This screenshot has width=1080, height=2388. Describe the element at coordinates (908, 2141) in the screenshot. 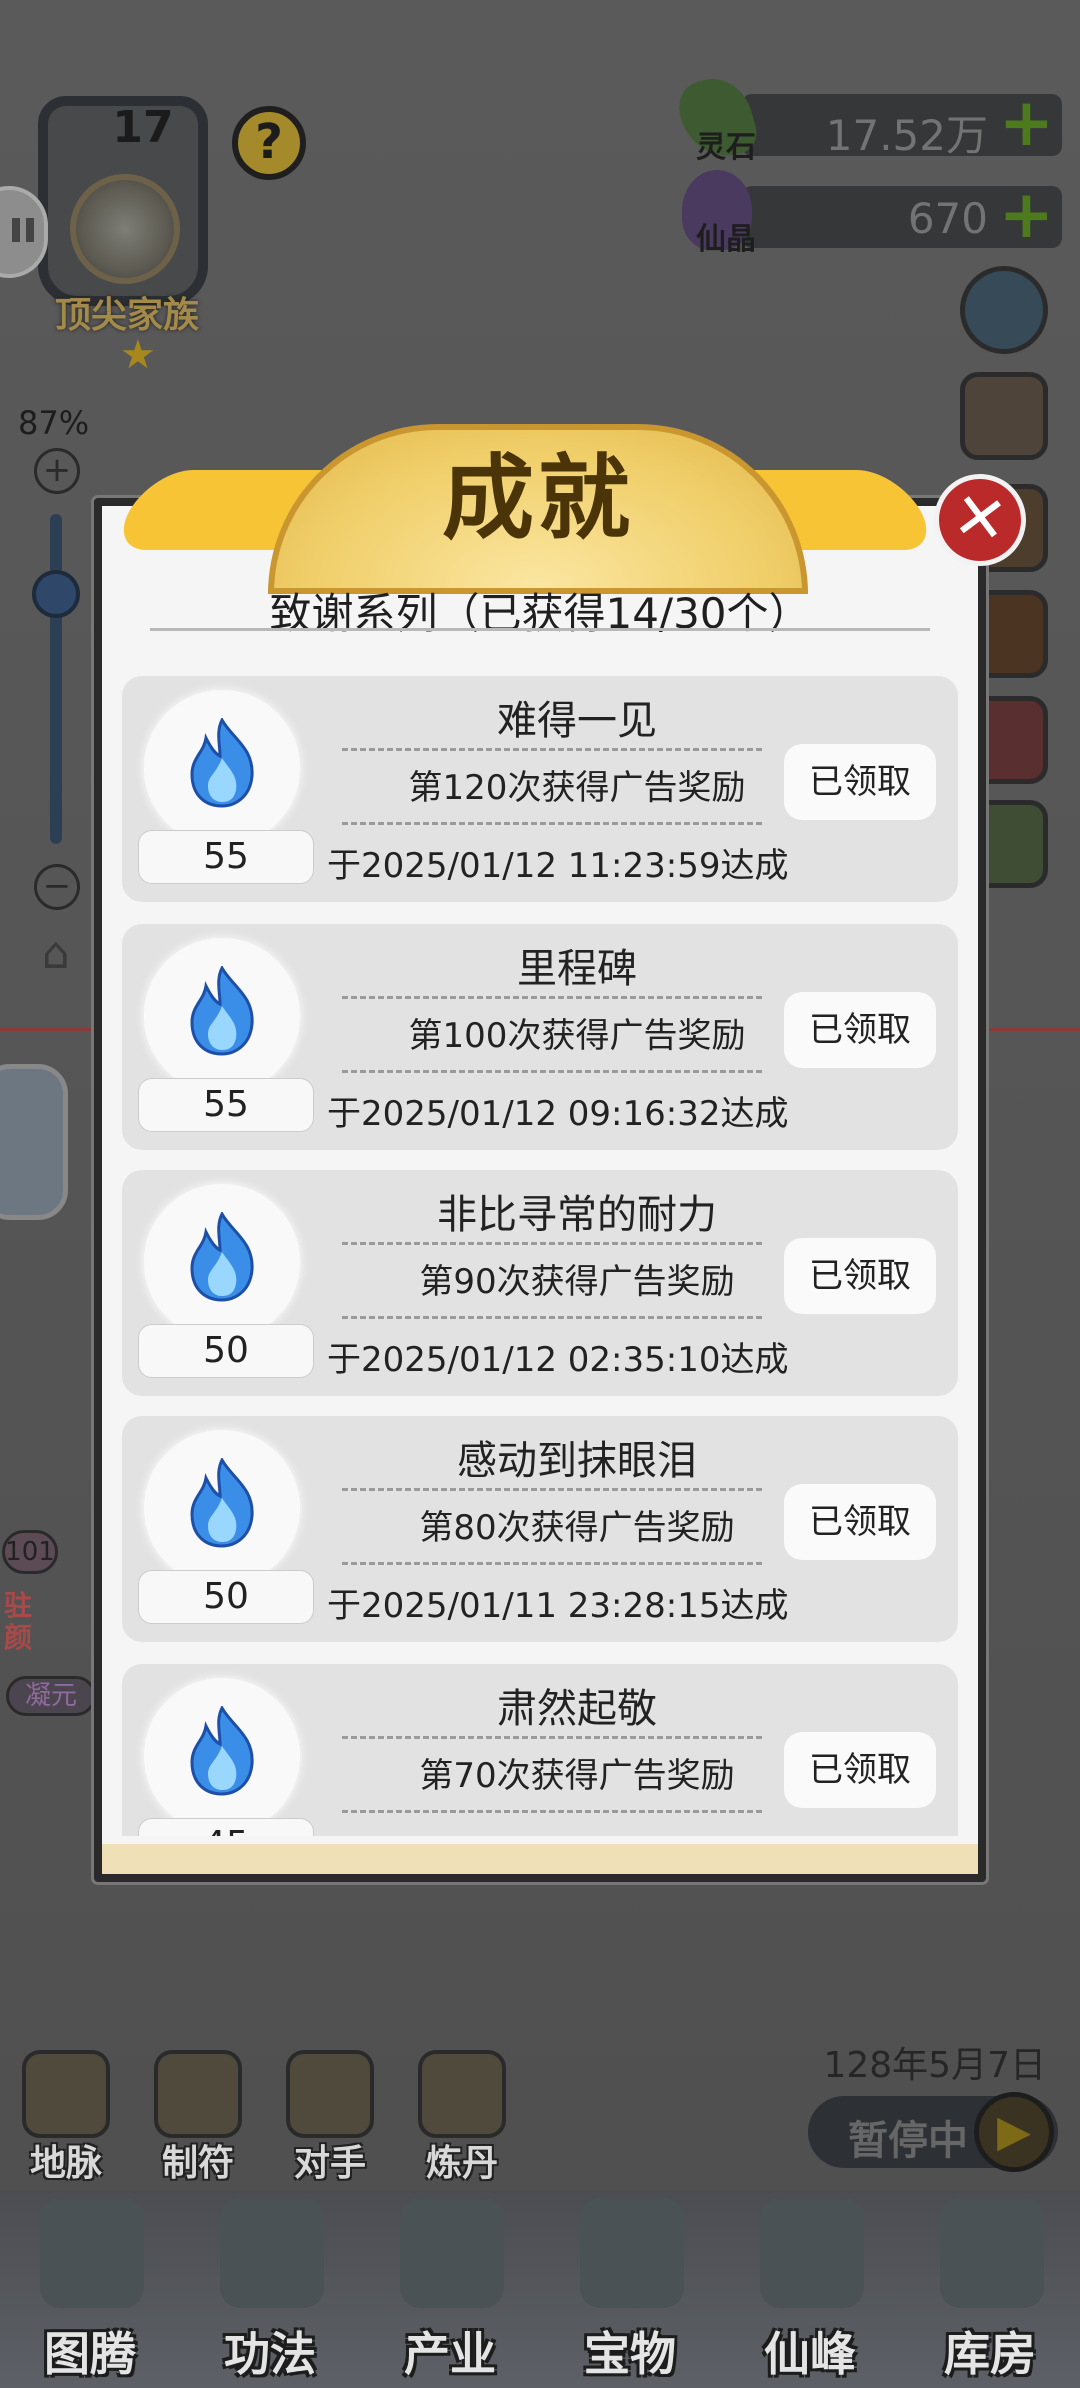

I see `pause-label: 暂停中` at that location.